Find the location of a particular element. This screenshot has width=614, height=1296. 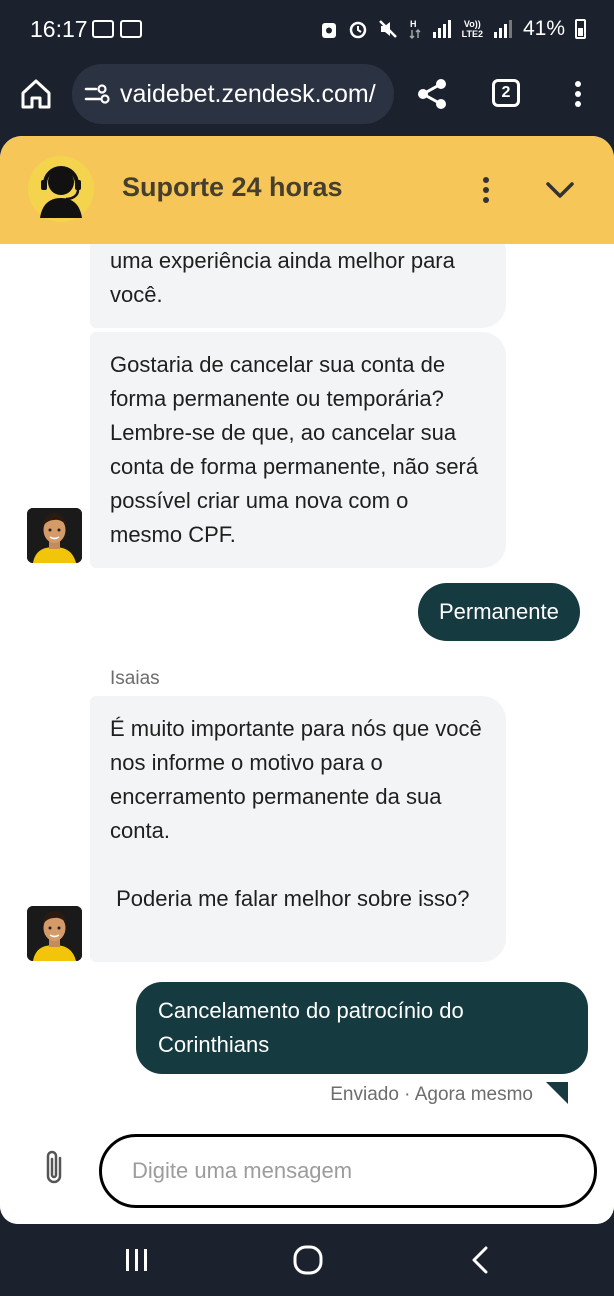

message-text: Permanente is located at coordinates (499, 611).